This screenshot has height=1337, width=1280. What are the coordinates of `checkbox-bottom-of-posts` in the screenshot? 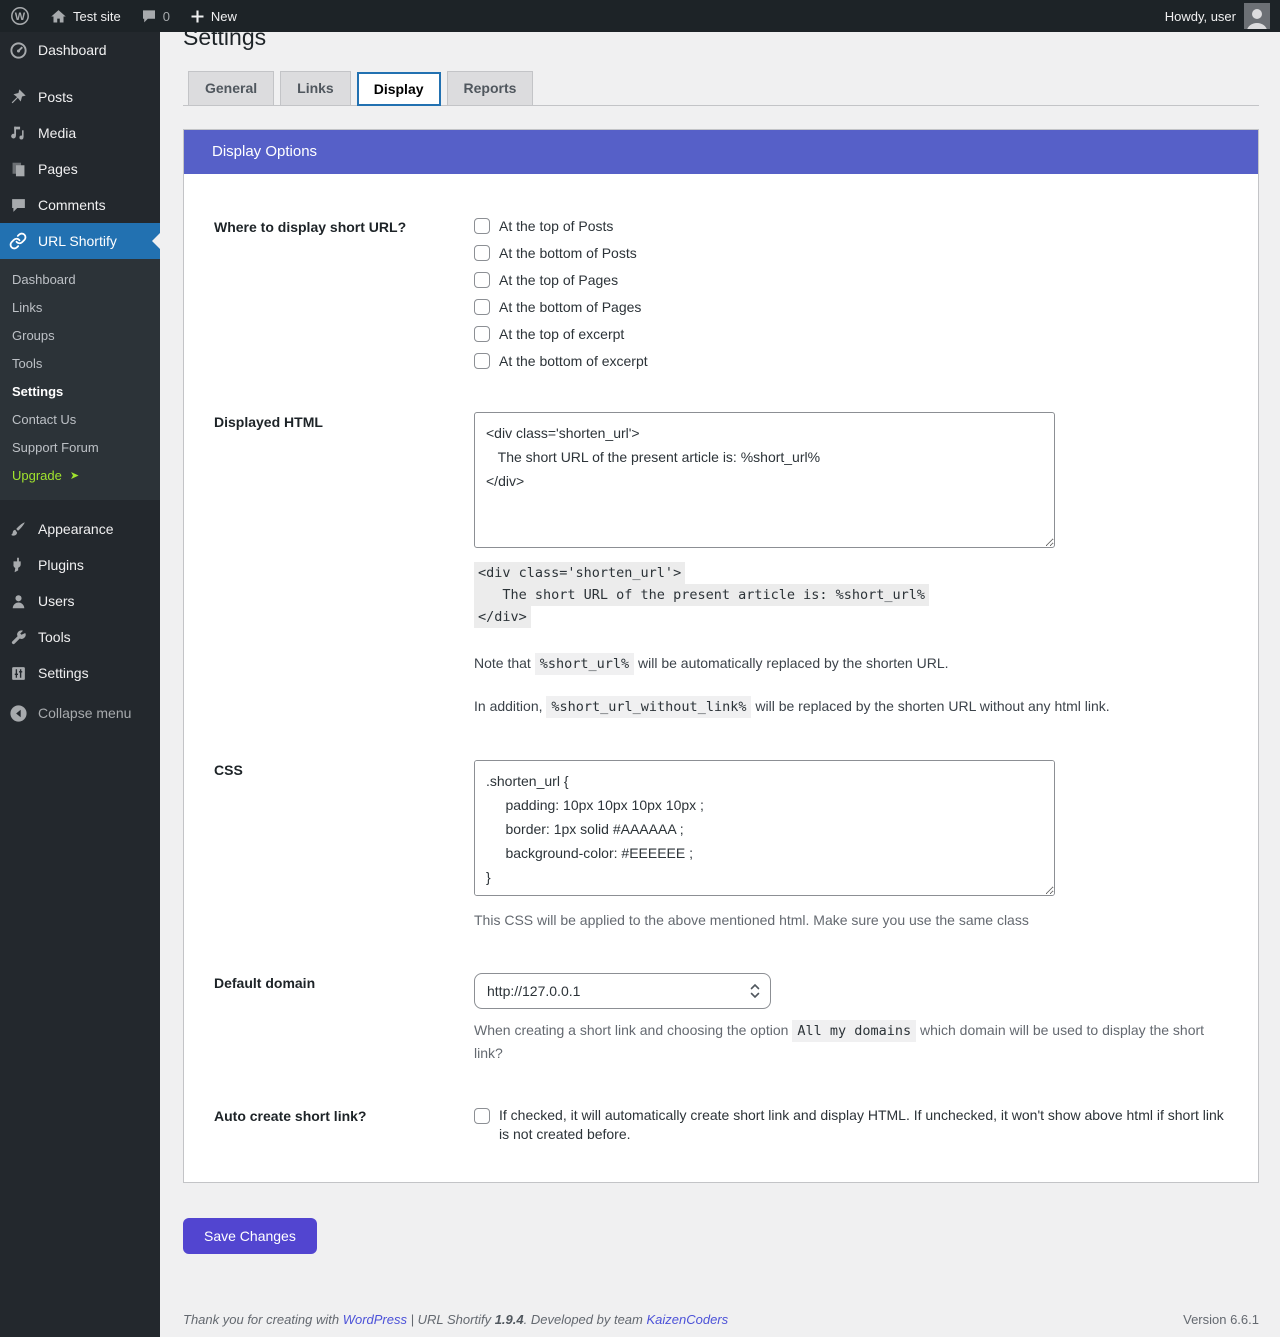 It's located at (482, 252).